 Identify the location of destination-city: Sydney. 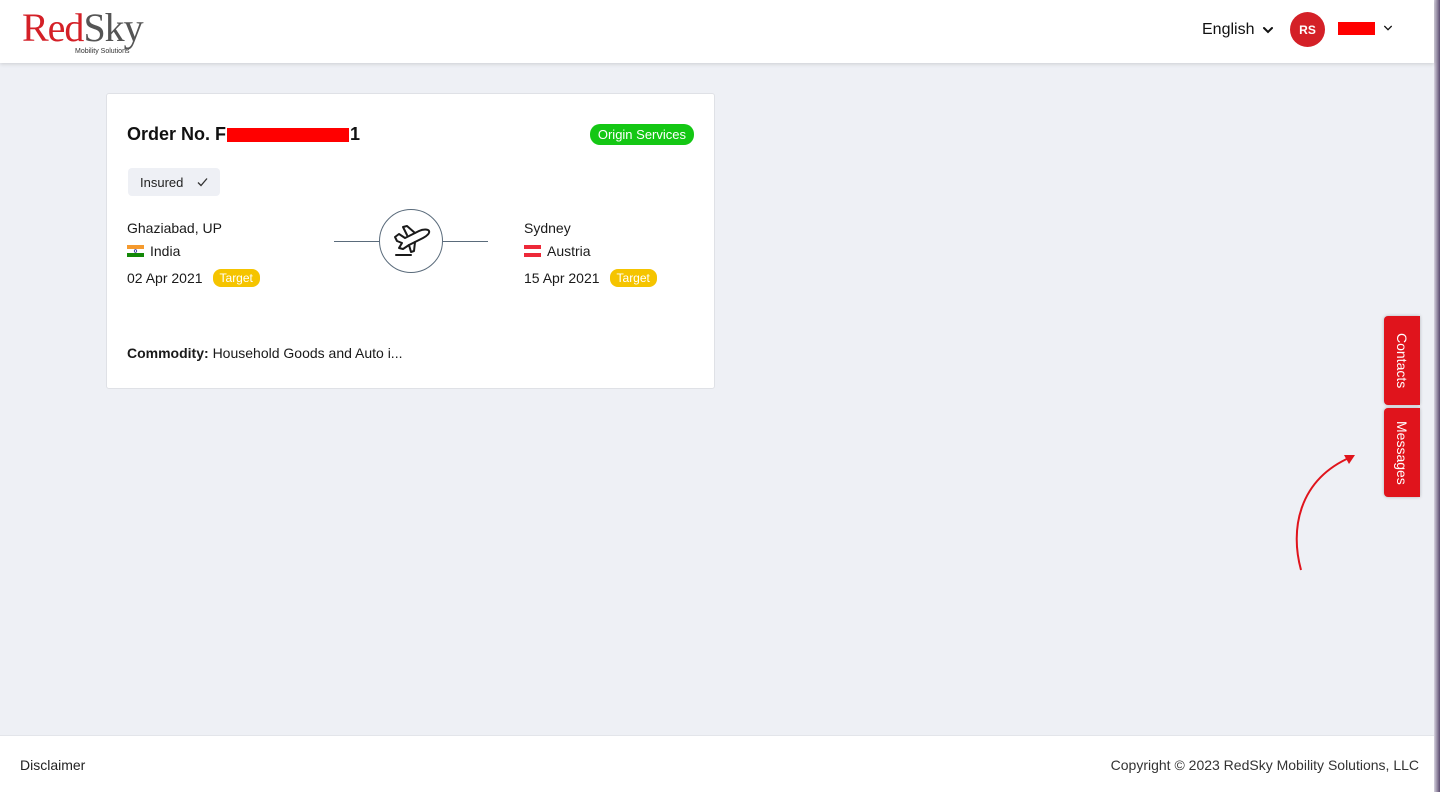
(547, 227).